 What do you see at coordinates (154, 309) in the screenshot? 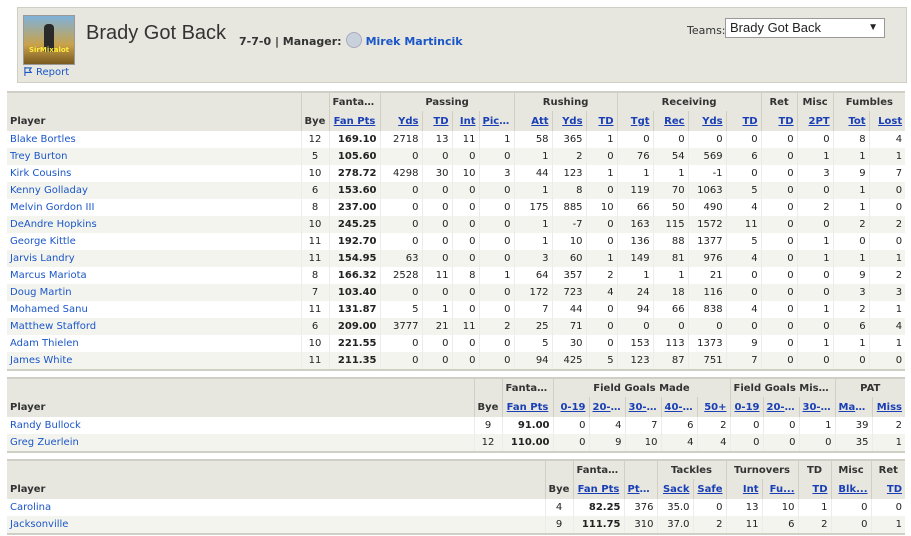
I see `player-name-link: Mohamed Sanu` at bounding box center [154, 309].